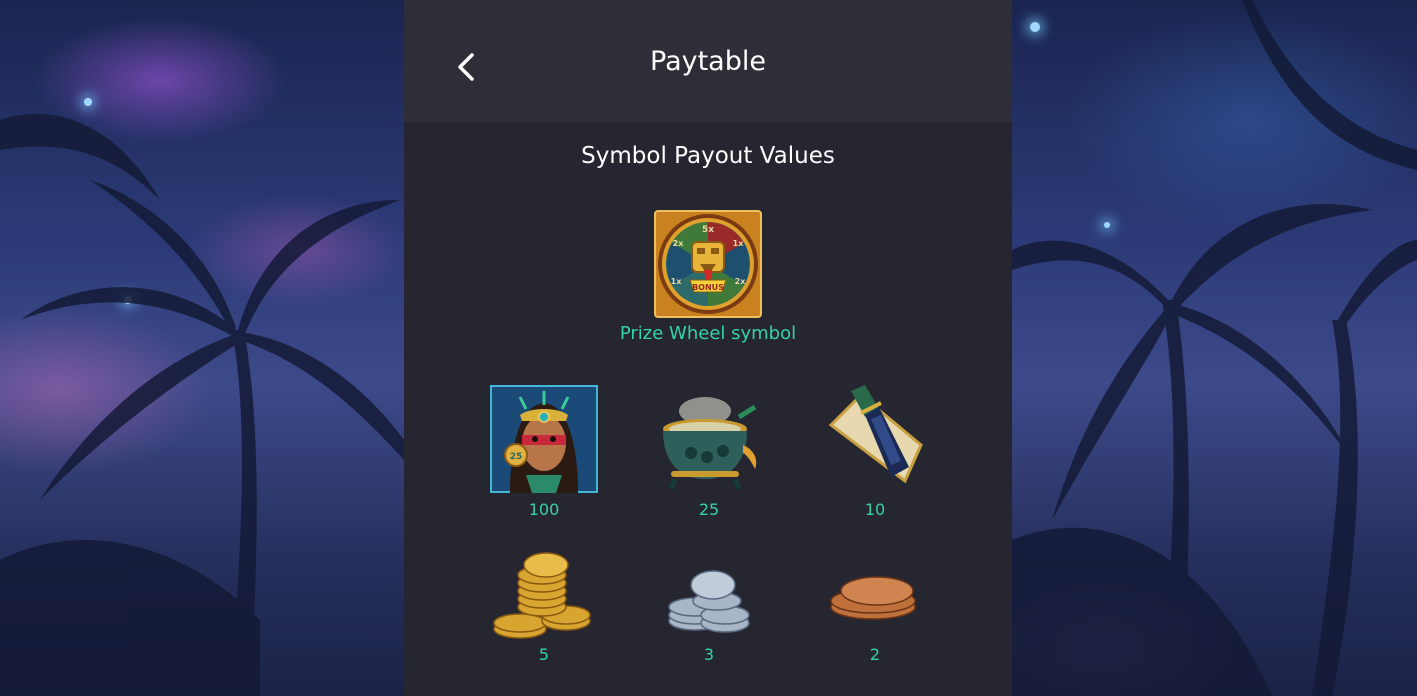 Image resolution: width=1417 pixels, height=696 pixels. I want to click on section-title: Symbol Payout Values, so click(708, 156).